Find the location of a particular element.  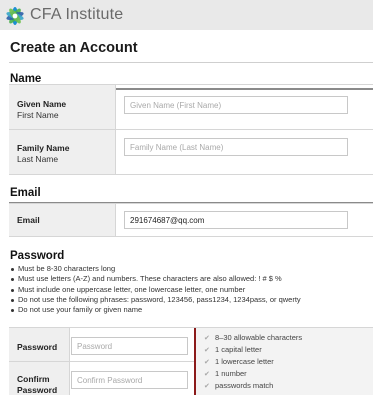

family-name-label: Family Name is located at coordinates (43, 148).